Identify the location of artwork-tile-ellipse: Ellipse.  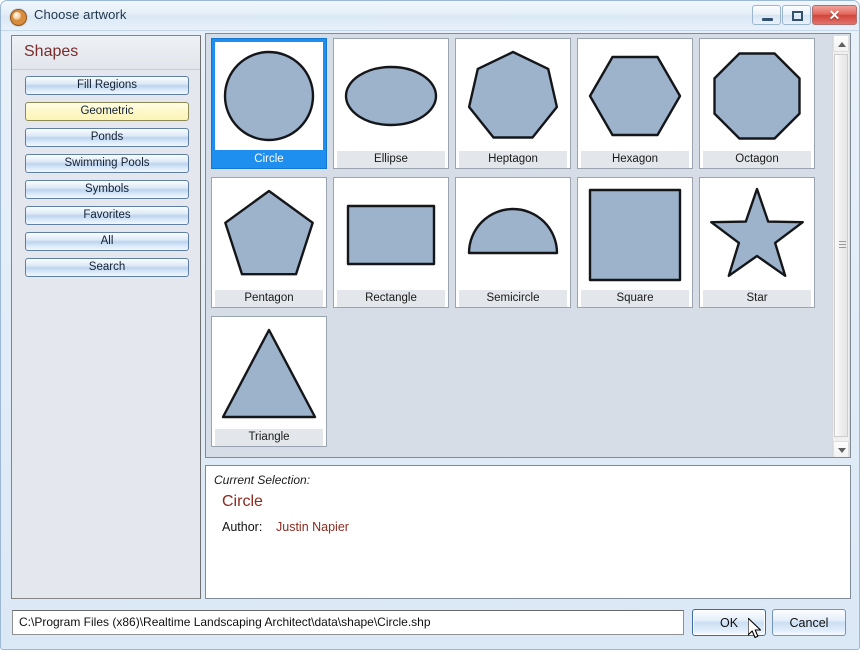
(391, 103).